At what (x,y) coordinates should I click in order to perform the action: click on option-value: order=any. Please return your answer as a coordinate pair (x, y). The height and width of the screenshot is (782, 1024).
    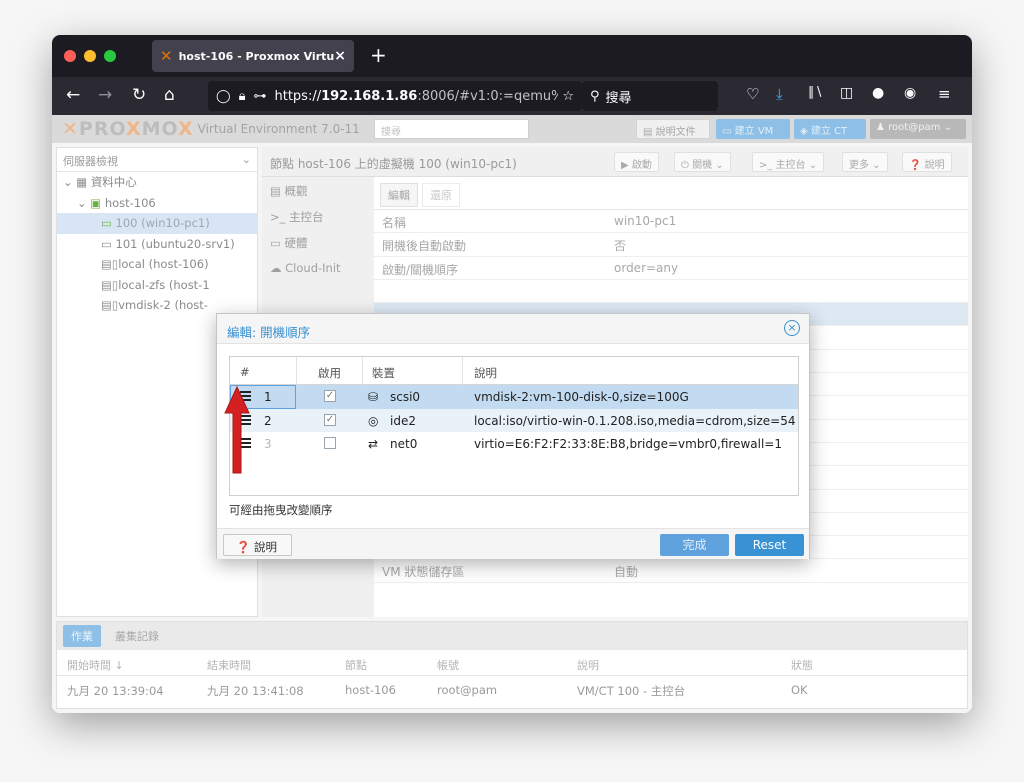
    Looking at the image, I should click on (646, 267).